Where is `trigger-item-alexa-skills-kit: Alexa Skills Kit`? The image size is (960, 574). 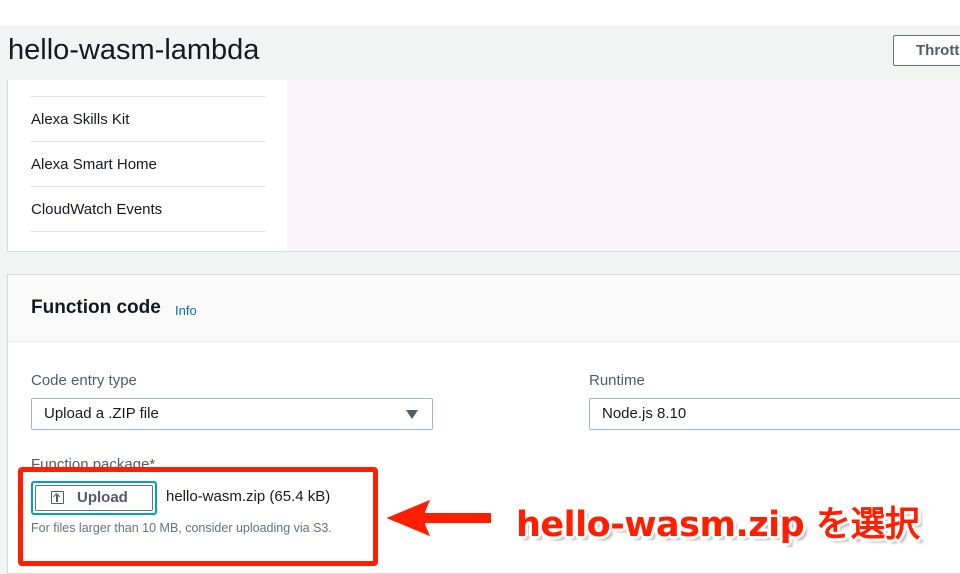
trigger-item-alexa-skills-kit: Alexa Skills Kit is located at coordinates (148, 119).